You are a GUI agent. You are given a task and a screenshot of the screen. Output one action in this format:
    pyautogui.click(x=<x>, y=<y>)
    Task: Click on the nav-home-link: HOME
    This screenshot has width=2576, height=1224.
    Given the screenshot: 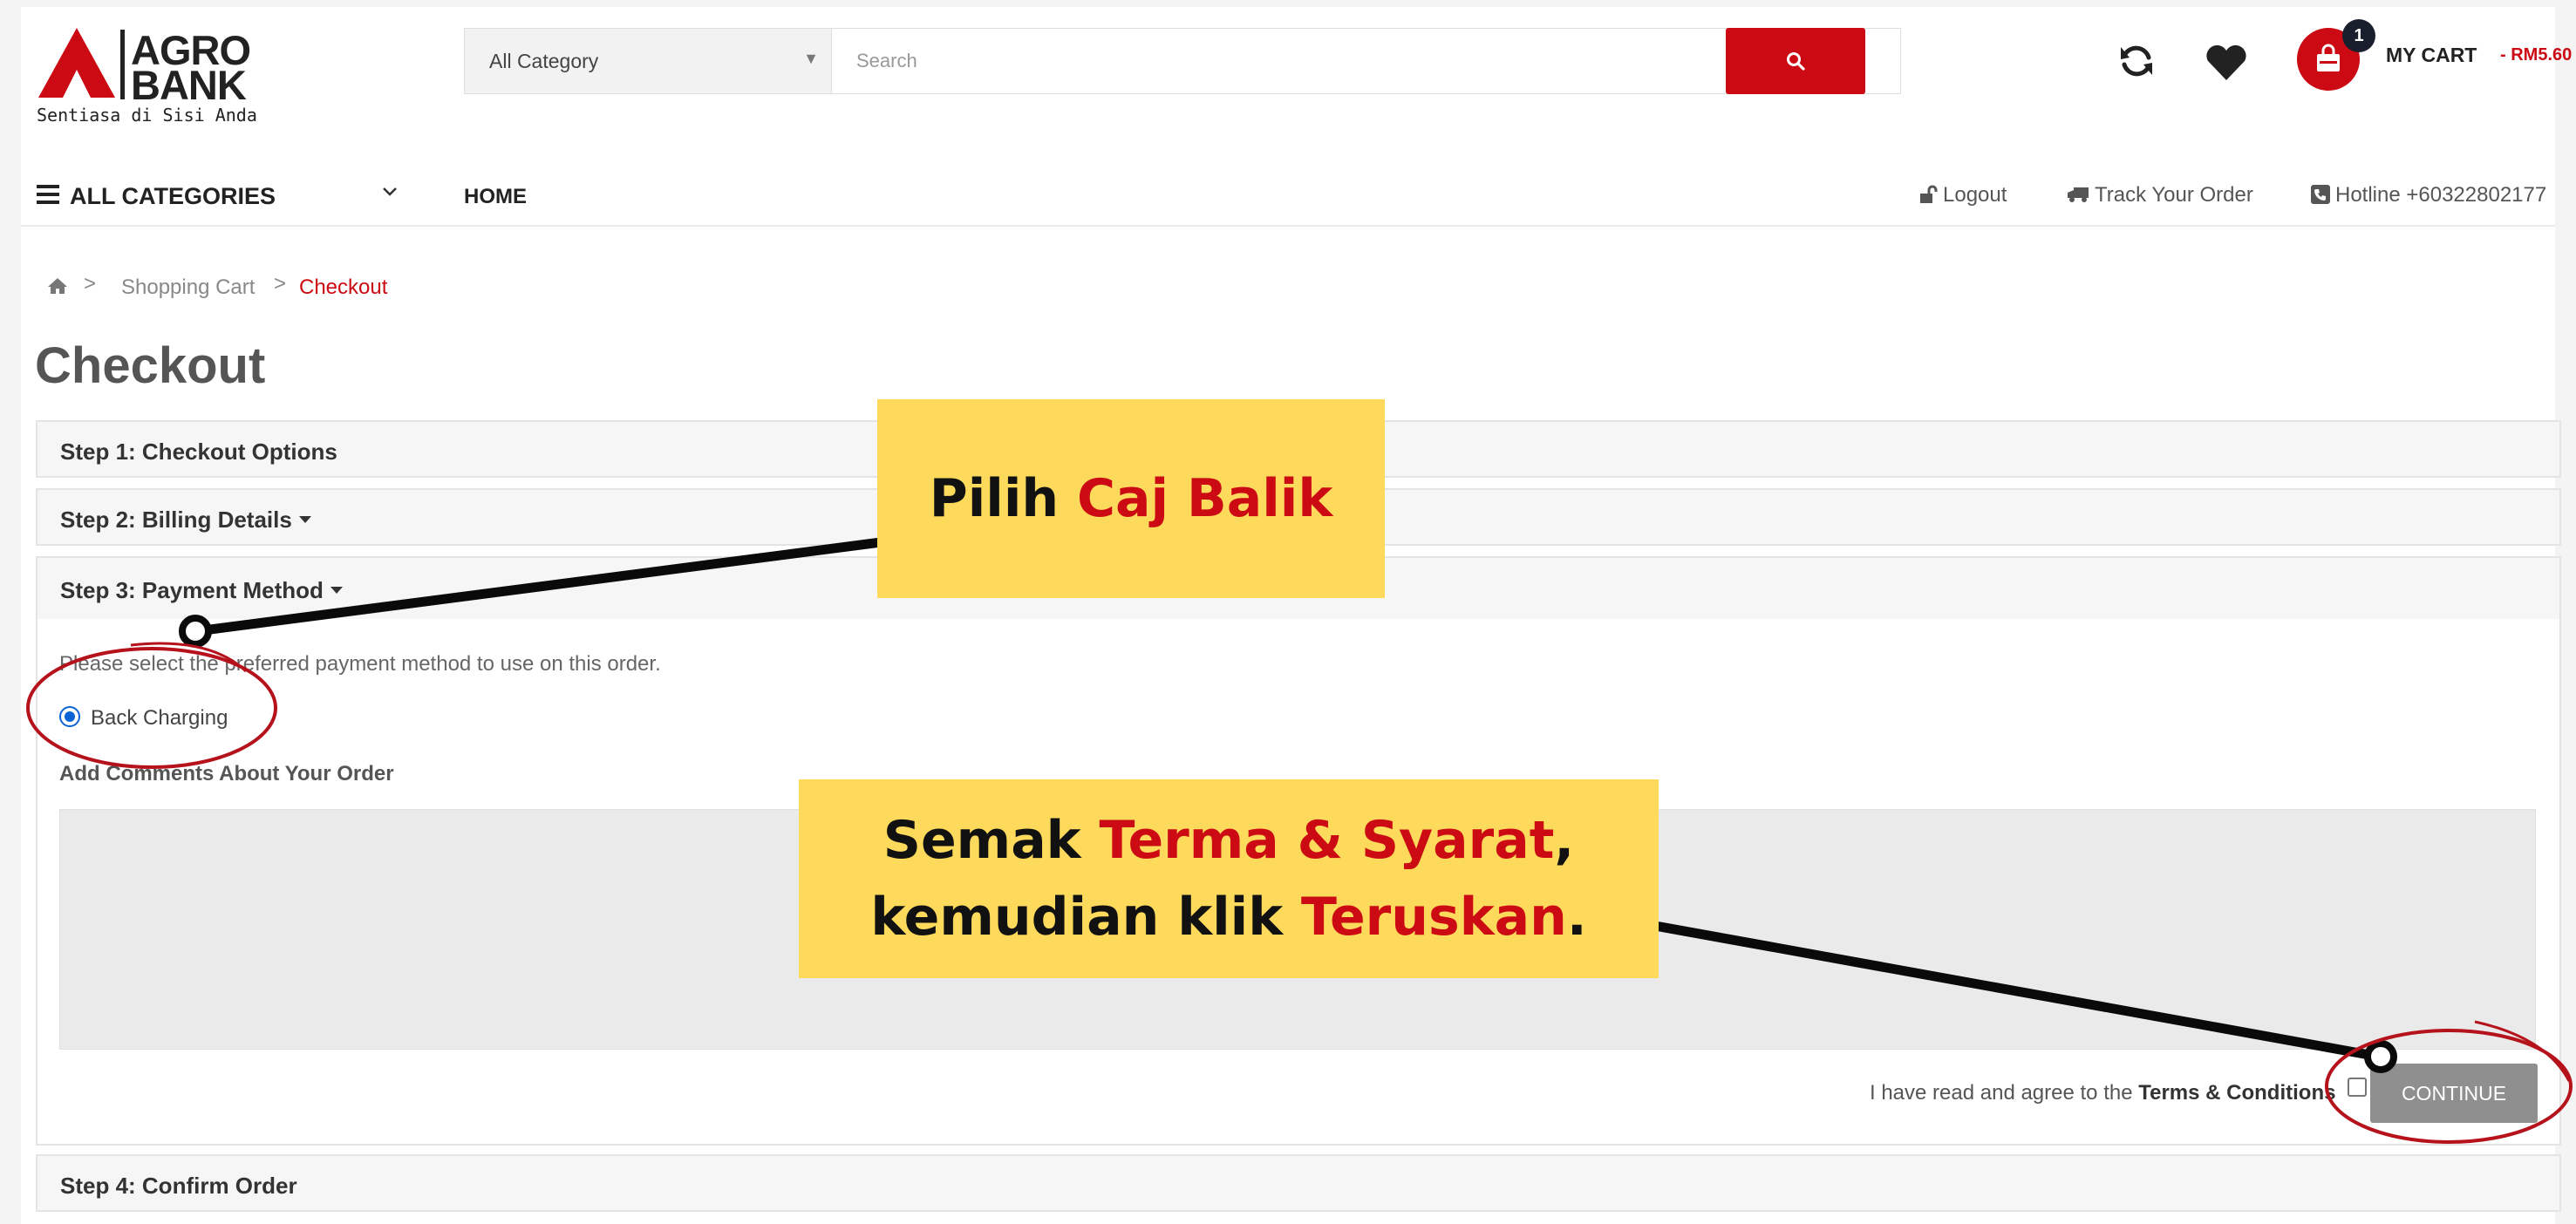 What is the action you would take?
    pyautogui.click(x=496, y=197)
    